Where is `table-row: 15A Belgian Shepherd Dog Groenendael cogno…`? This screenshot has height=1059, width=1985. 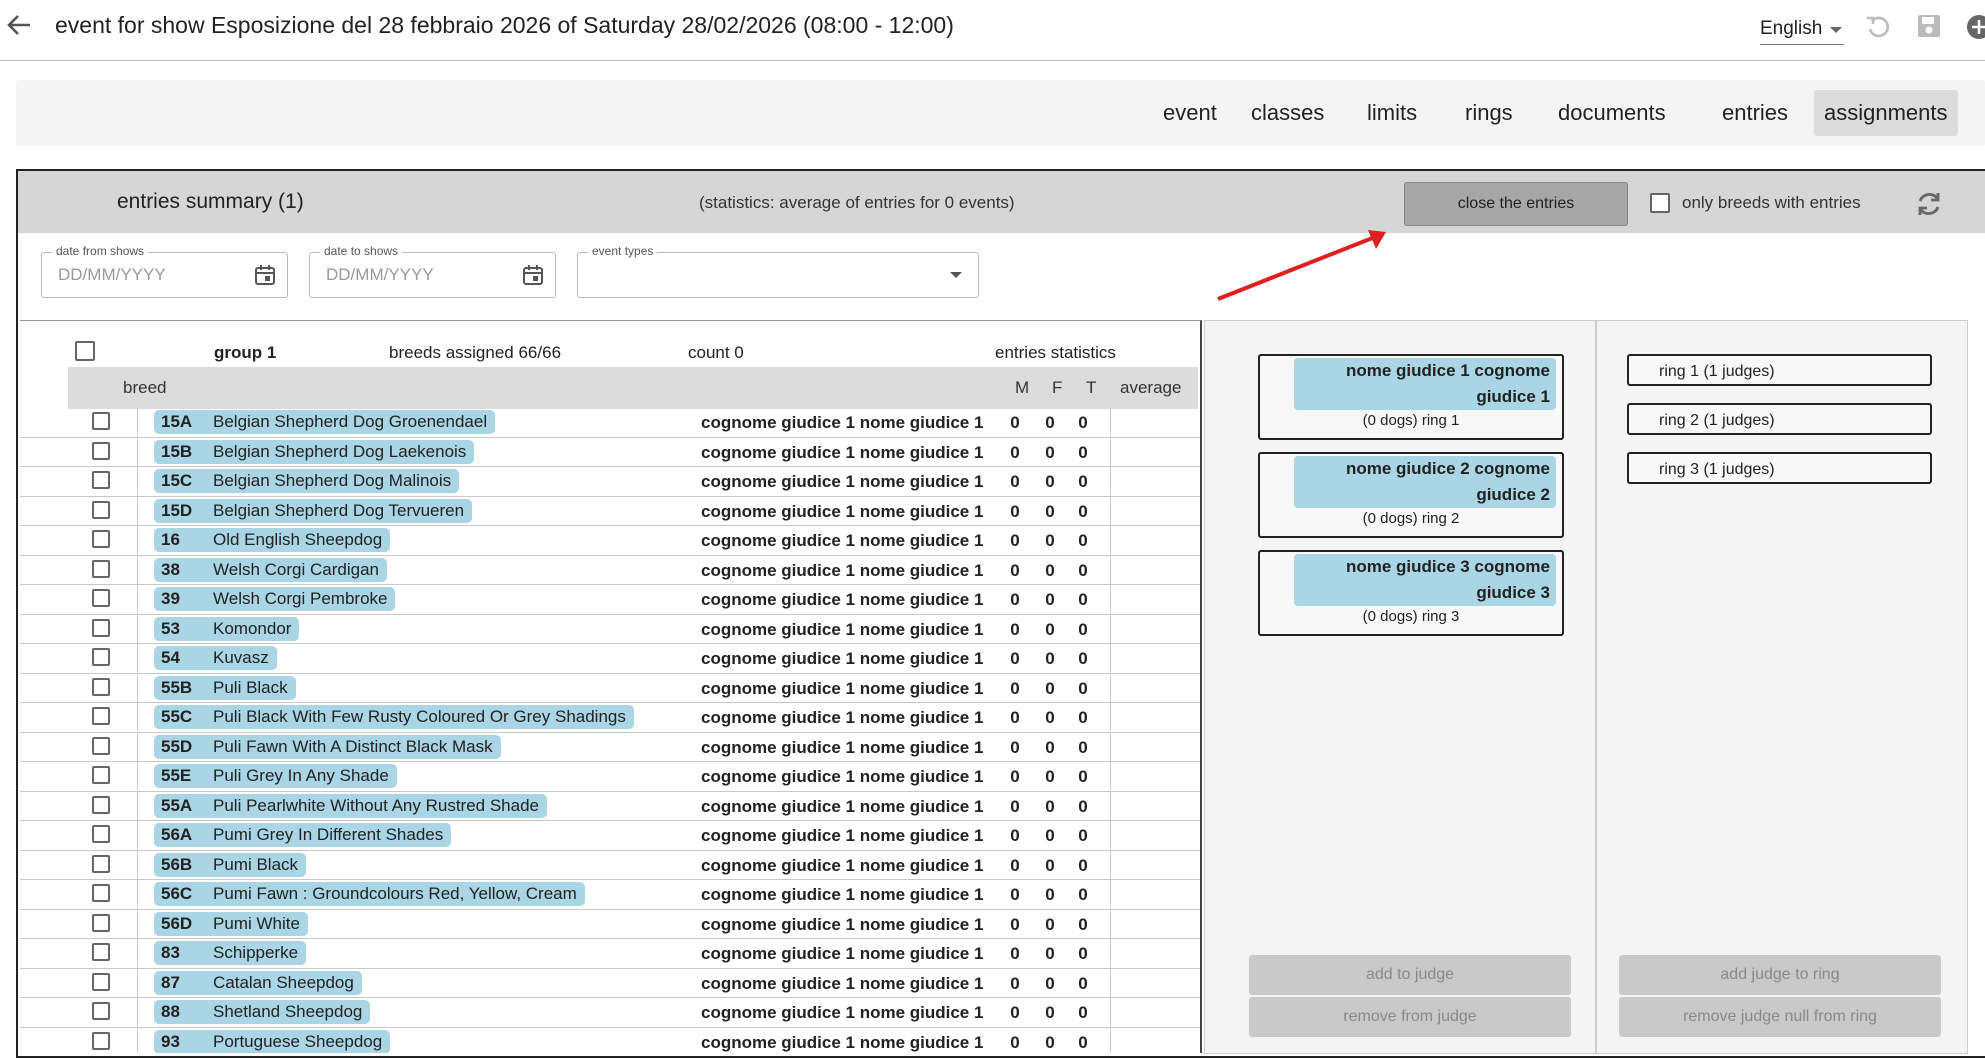
table-row: 15A Belgian Shepherd Dog Groenendael cogno… is located at coordinates (610, 423).